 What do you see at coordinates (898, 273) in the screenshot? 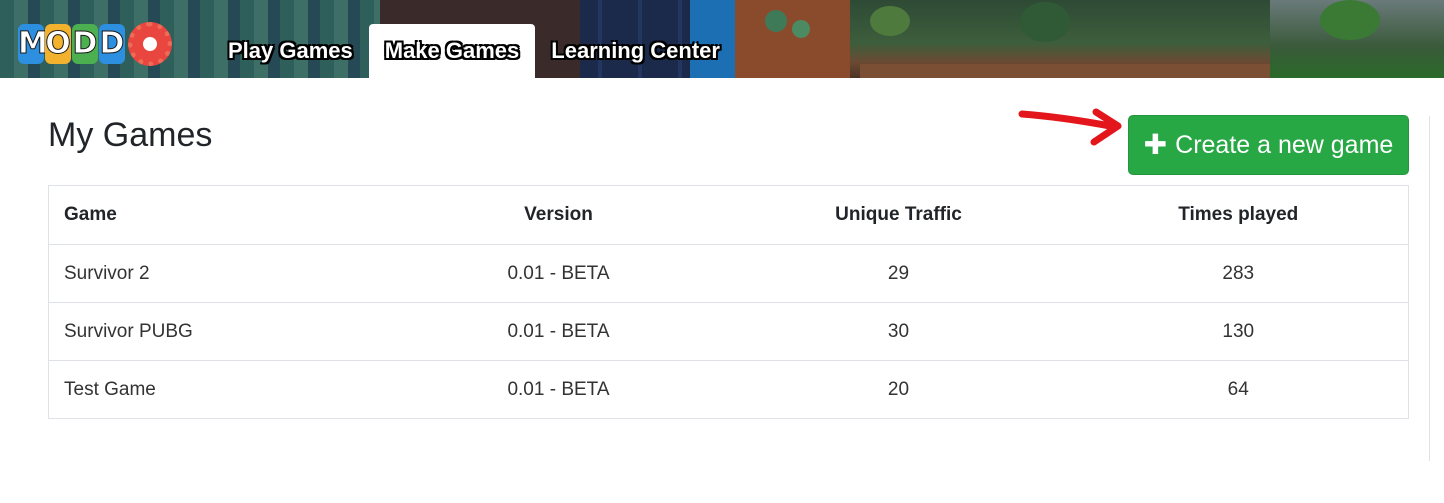
I see `unique-traffic-cell: 29` at bounding box center [898, 273].